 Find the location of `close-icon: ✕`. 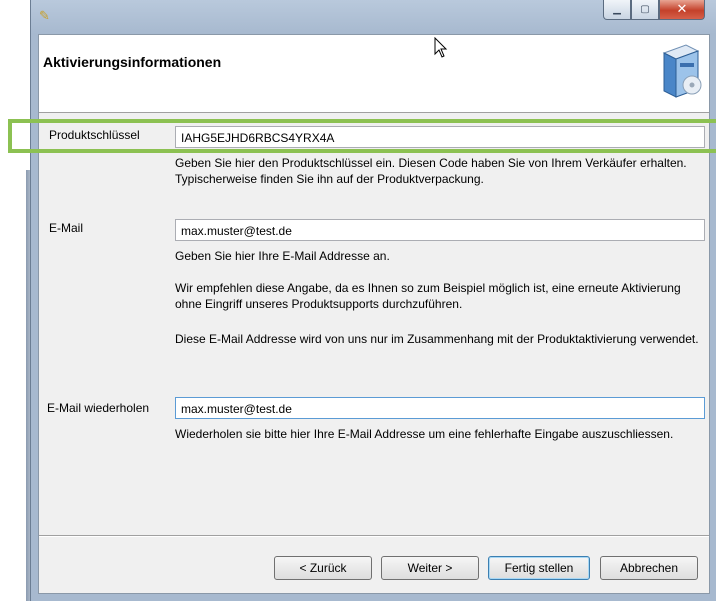

close-icon: ✕ is located at coordinates (682, 9).